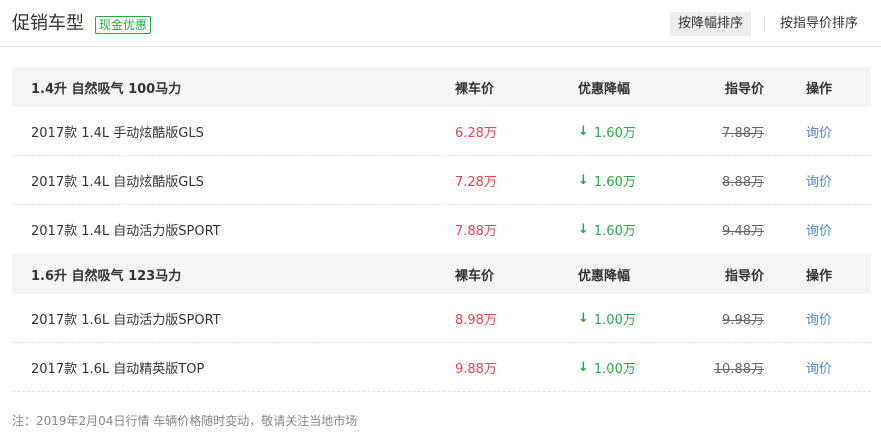 This screenshot has height=446, width=881. Describe the element at coordinates (117, 133) in the screenshot. I see `model-name: 2017款 1.4L 手动炫酷版GLS` at that location.